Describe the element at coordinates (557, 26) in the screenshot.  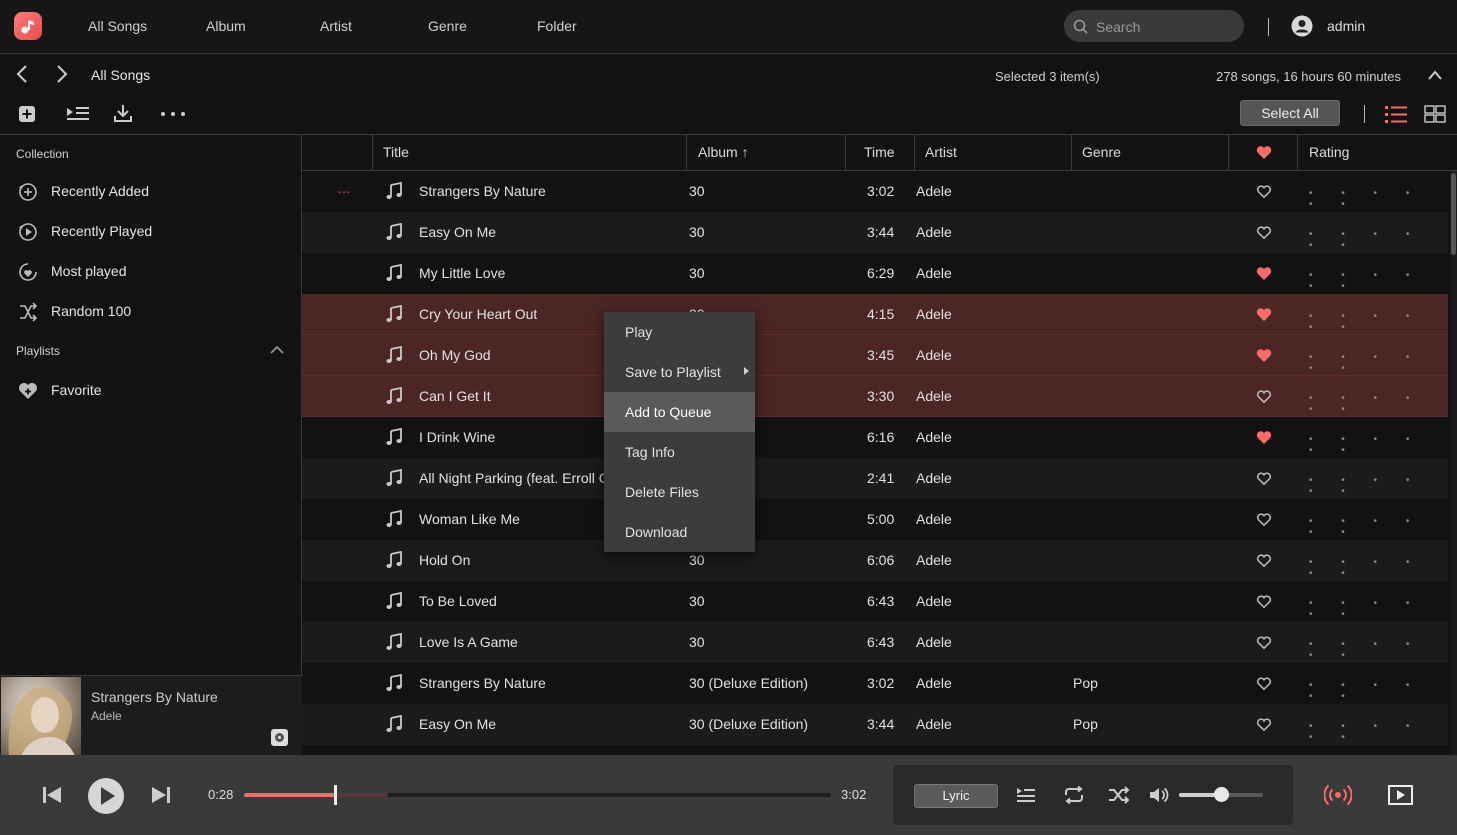
I see `tab-folder: Folder` at that location.